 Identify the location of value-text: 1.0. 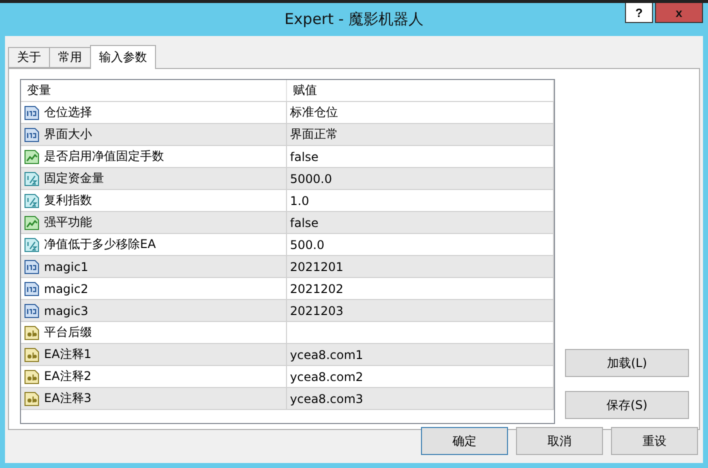
(300, 201).